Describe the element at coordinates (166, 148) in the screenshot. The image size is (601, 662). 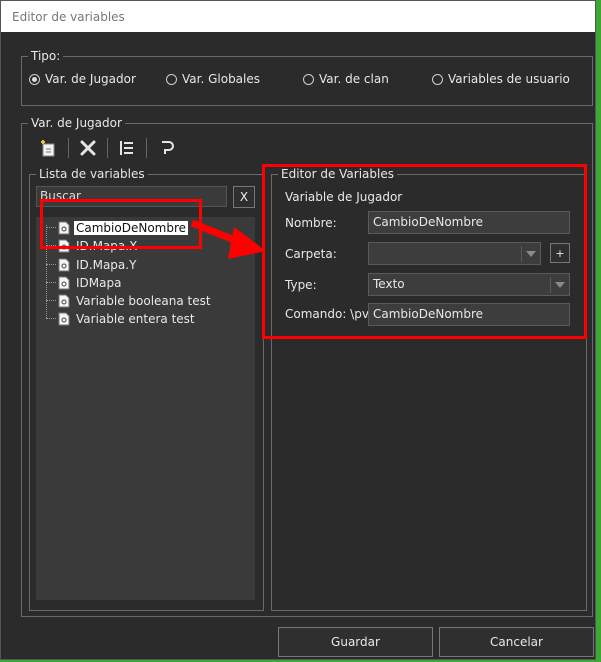
I see `undo-icon` at that location.